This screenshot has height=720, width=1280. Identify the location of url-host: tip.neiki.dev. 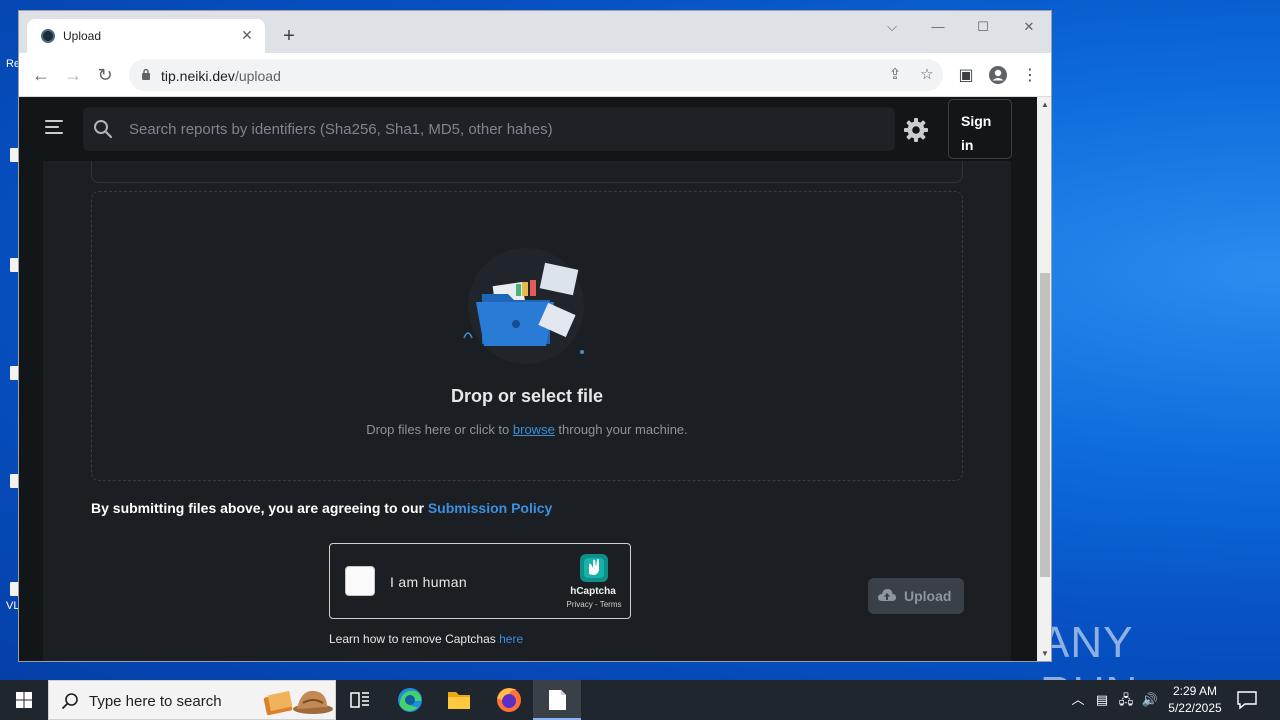
(198, 76).